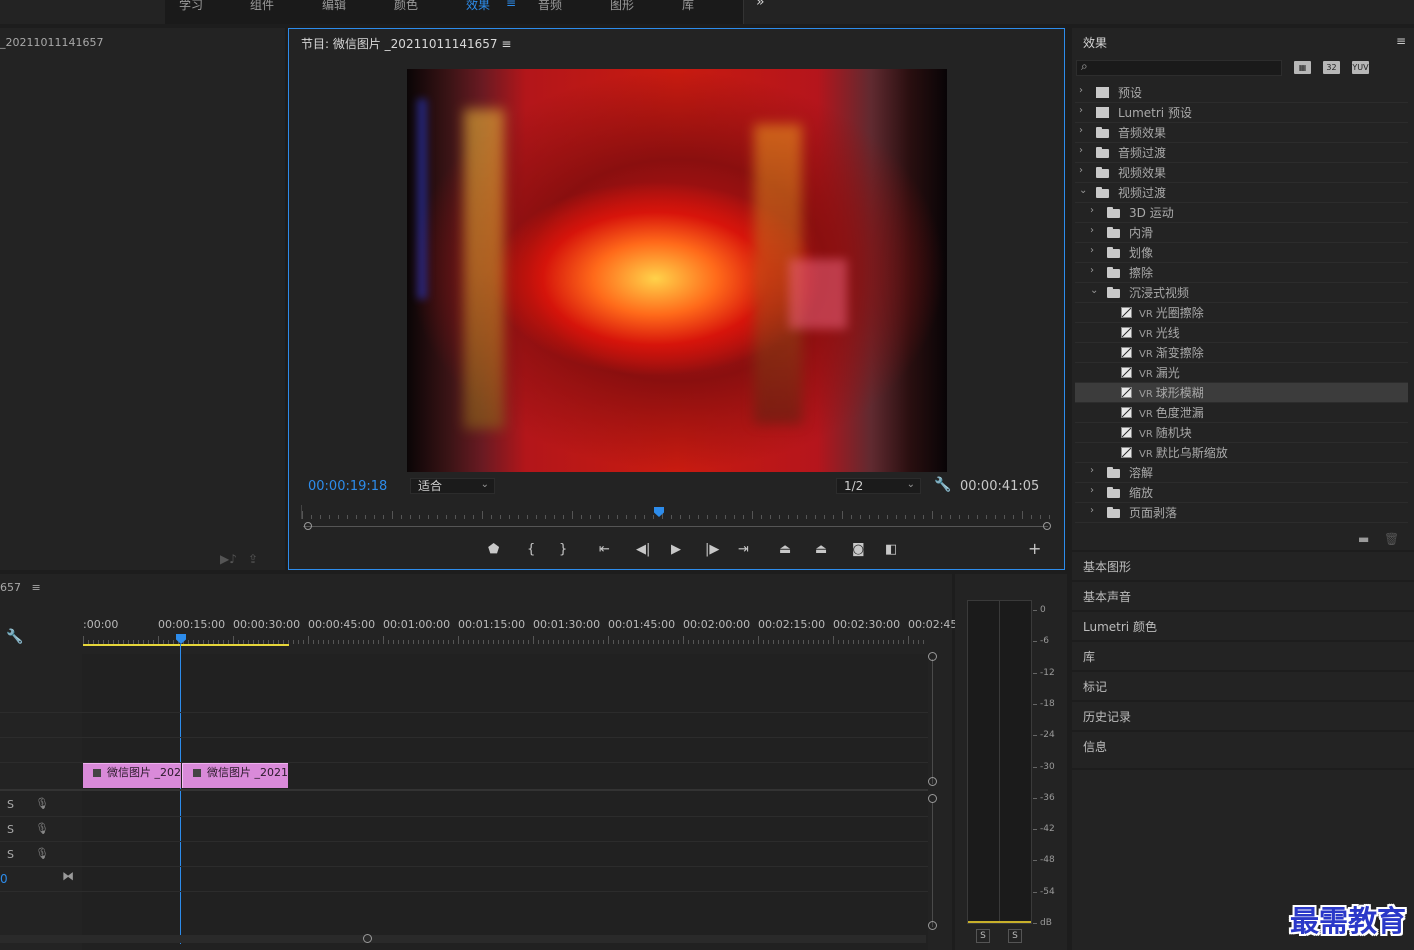 The width and height of the screenshot is (1414, 950). I want to click on timeline-ruler, so click(505, 639).